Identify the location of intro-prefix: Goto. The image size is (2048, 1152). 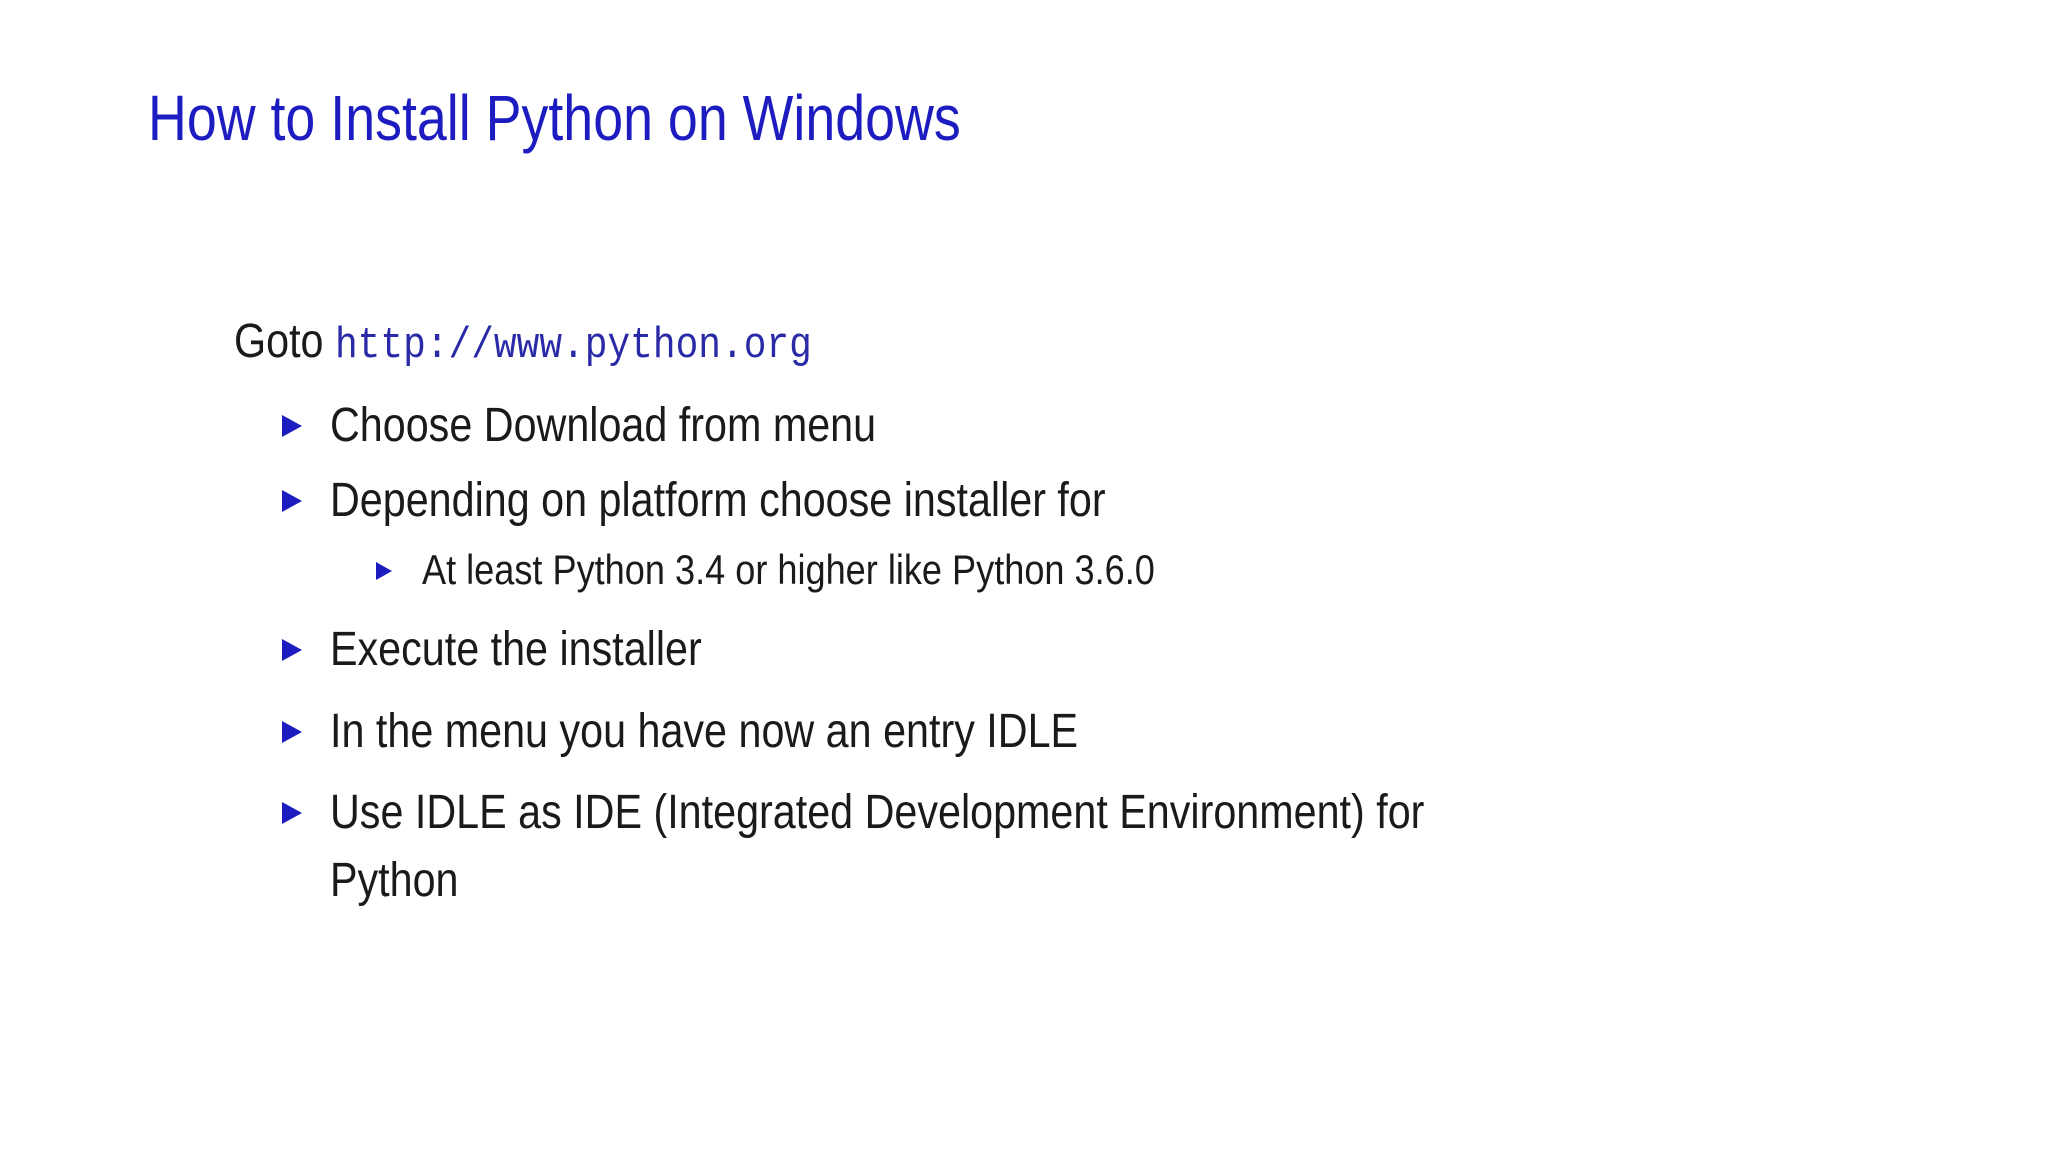
(284, 341).